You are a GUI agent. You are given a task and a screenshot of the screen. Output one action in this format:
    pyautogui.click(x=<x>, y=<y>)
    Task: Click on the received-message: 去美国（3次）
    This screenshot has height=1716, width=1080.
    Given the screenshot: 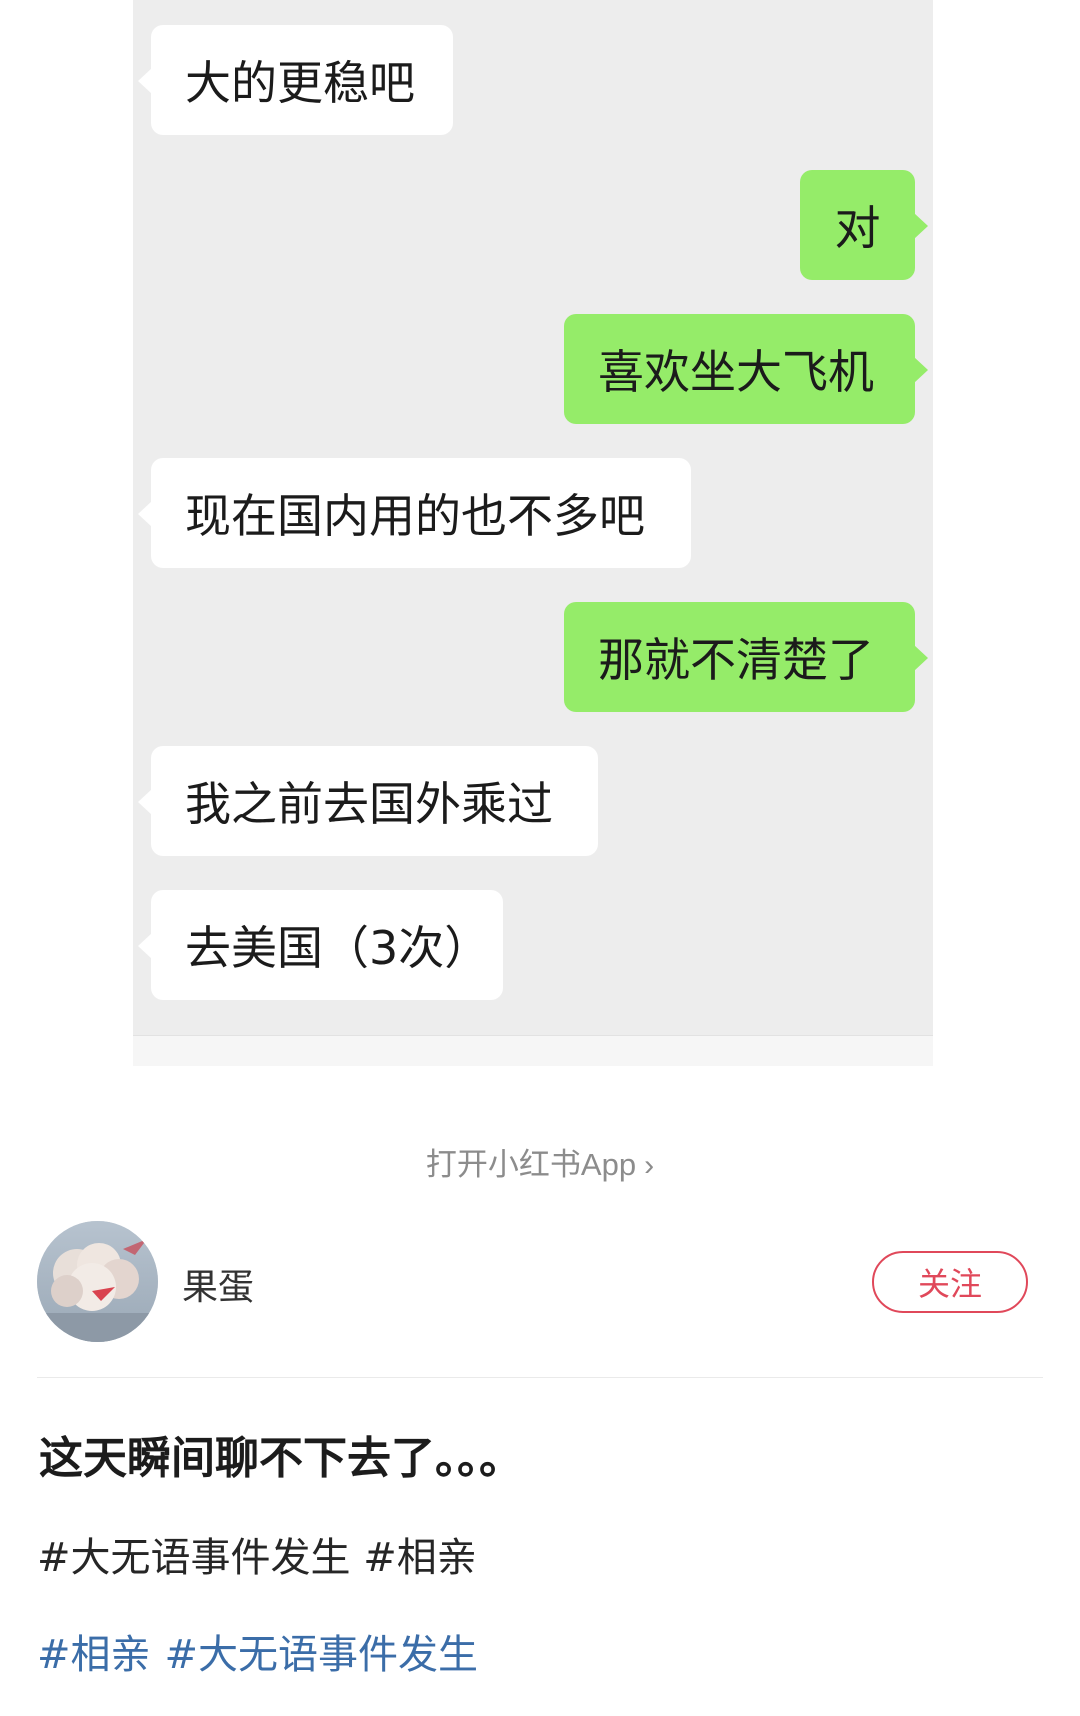 What is the action you would take?
    pyautogui.click(x=320, y=945)
    